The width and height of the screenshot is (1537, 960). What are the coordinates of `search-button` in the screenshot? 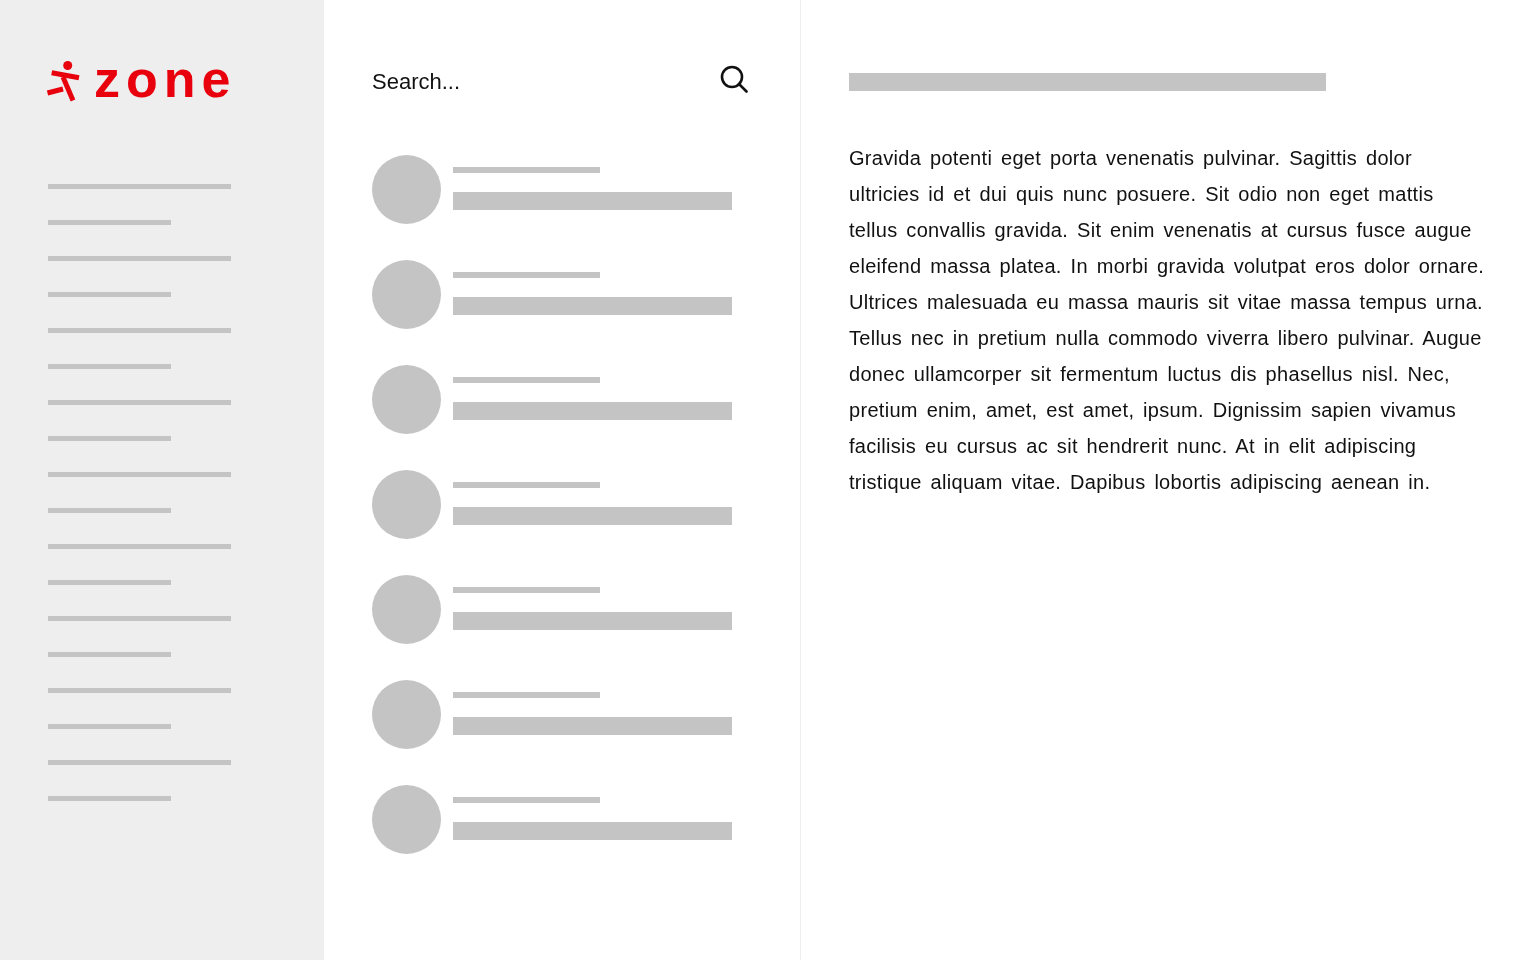 It's located at (734, 79).